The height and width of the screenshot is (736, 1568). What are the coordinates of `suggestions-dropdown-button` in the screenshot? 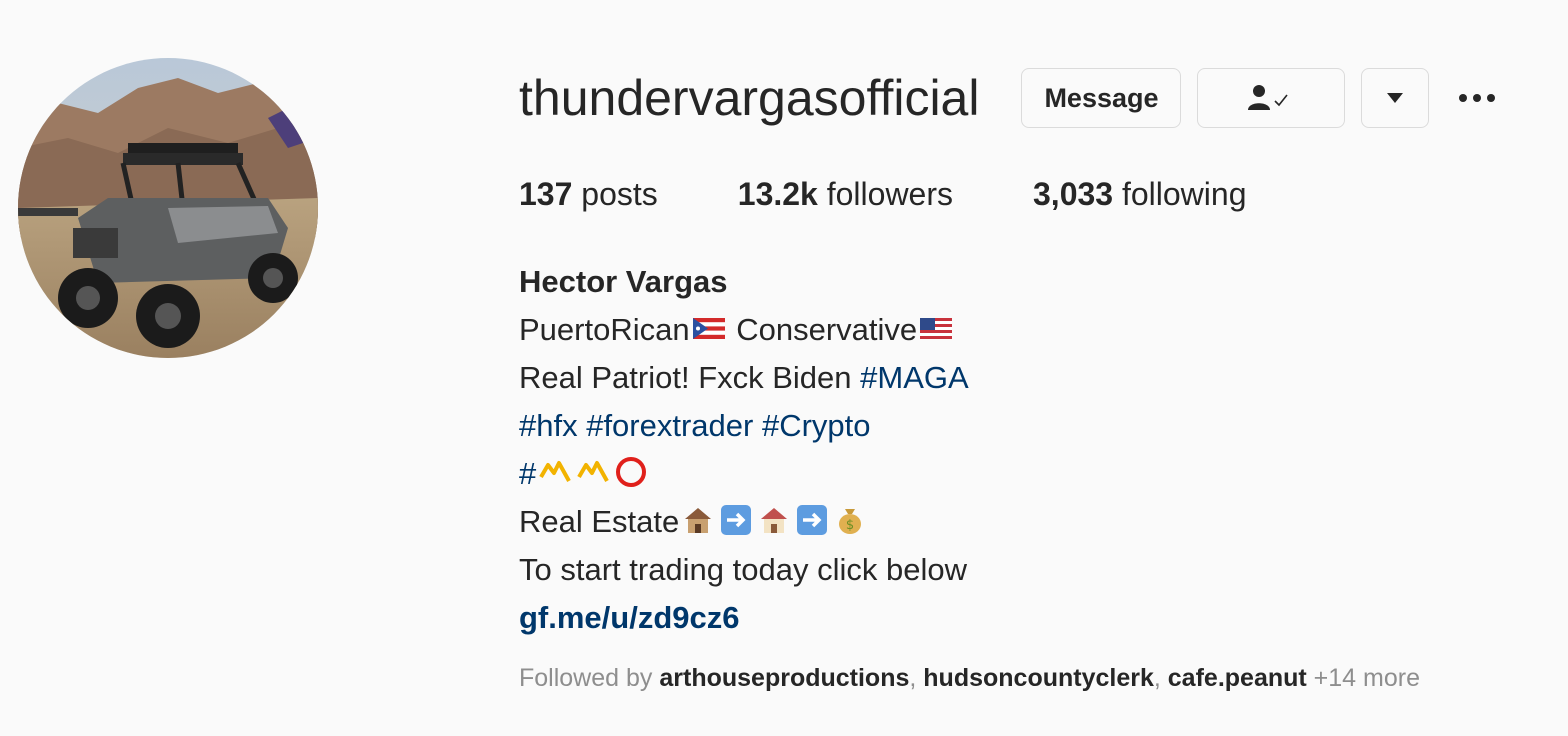 It's located at (1395, 98).